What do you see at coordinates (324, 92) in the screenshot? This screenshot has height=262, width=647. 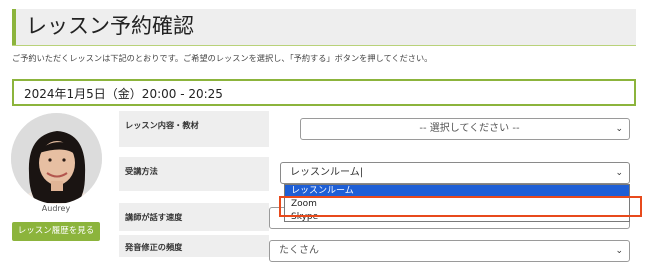 I see `lesson-datetime-box: 2024年1月5日（金）20:00 - 20:25` at bounding box center [324, 92].